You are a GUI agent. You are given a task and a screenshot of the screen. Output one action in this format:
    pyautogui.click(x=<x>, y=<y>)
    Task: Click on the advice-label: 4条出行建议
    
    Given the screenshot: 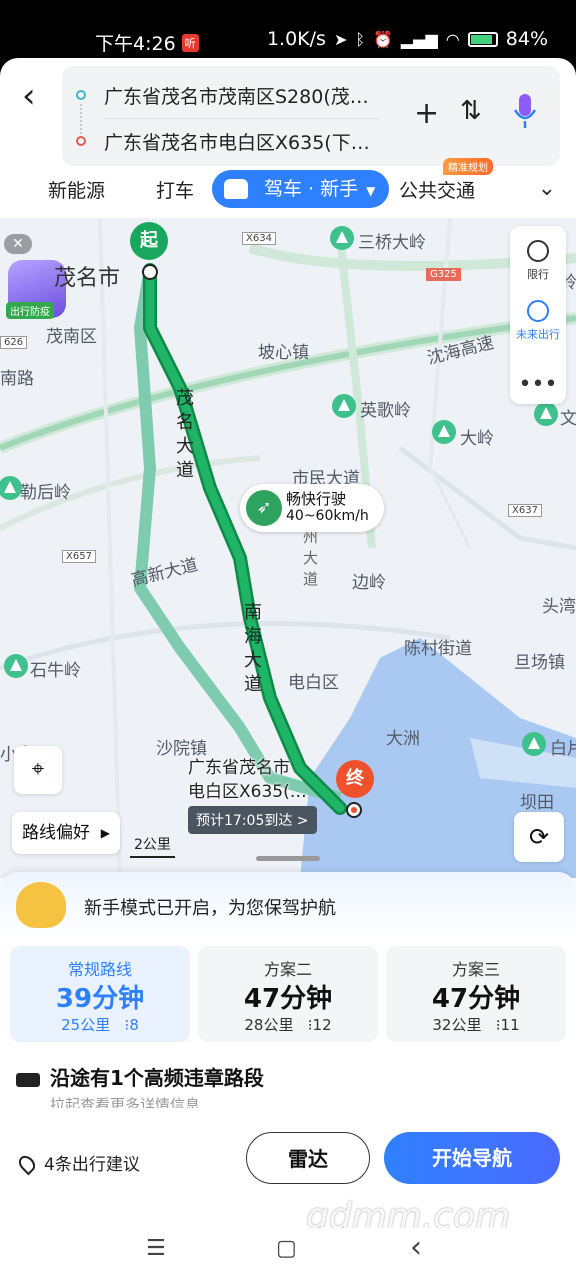 What is the action you would take?
    pyautogui.click(x=92, y=1165)
    